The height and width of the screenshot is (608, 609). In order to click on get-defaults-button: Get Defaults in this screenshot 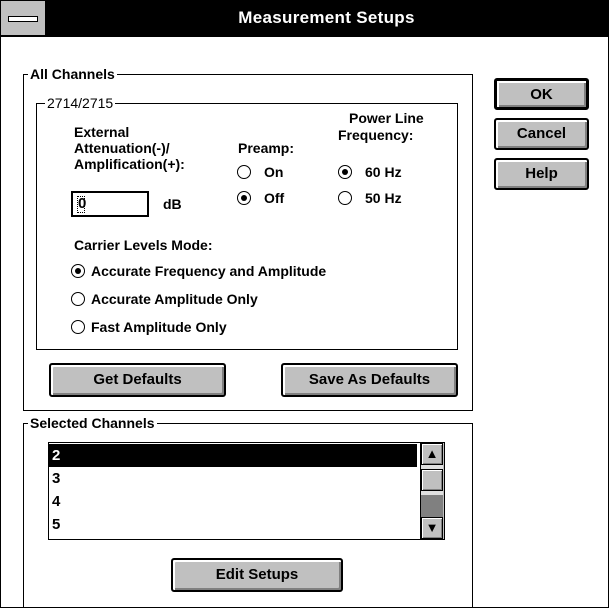, I will do `click(137, 380)`.